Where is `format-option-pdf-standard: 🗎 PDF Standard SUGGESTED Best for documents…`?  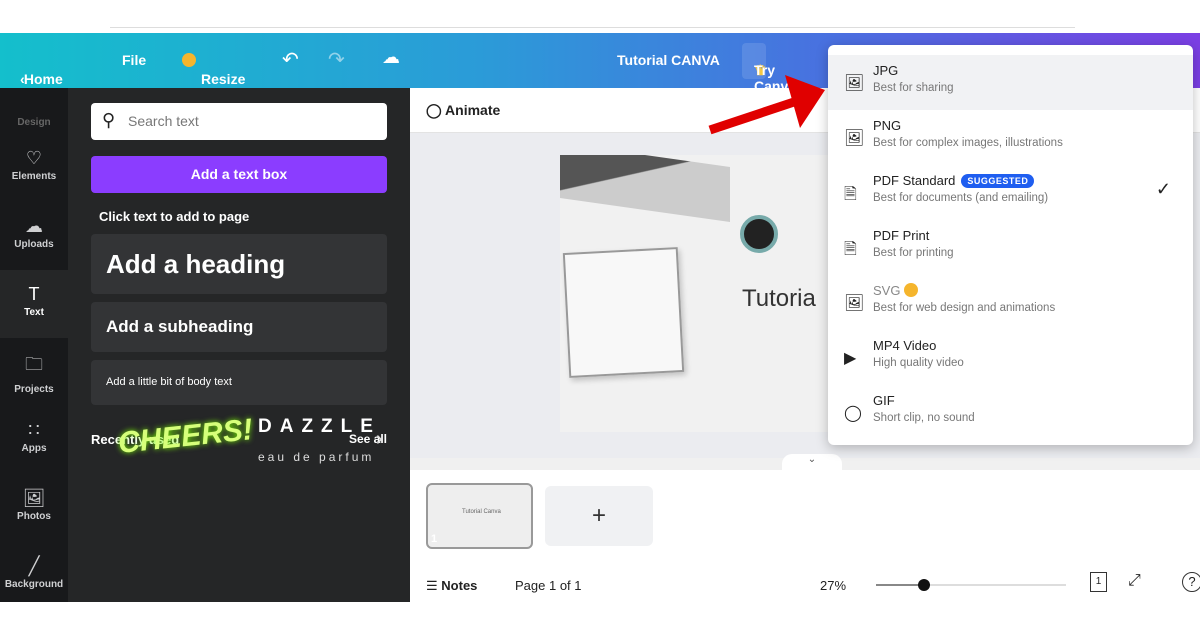 format-option-pdf-standard: 🗎 PDF Standard SUGGESTED Best for documents… is located at coordinates (1010, 192).